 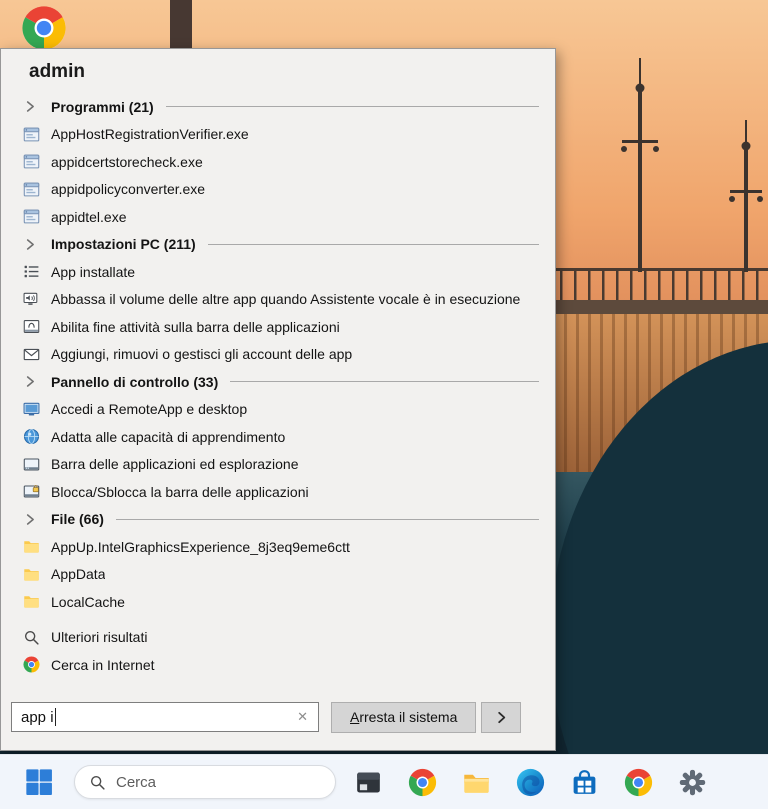 I want to click on taskbar-search-label: Cerca, so click(x=136, y=782).